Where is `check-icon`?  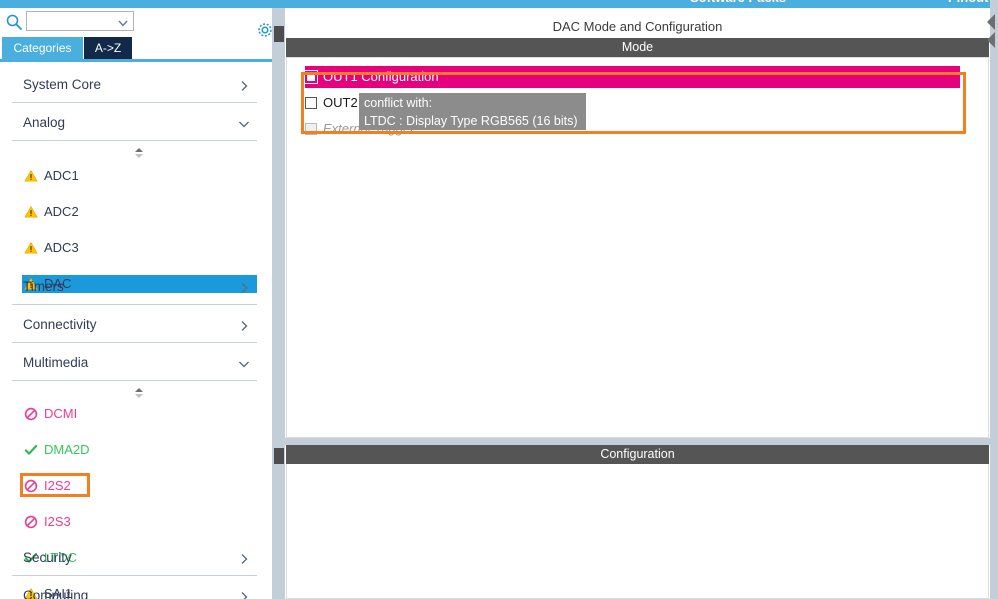 check-icon is located at coordinates (31, 450).